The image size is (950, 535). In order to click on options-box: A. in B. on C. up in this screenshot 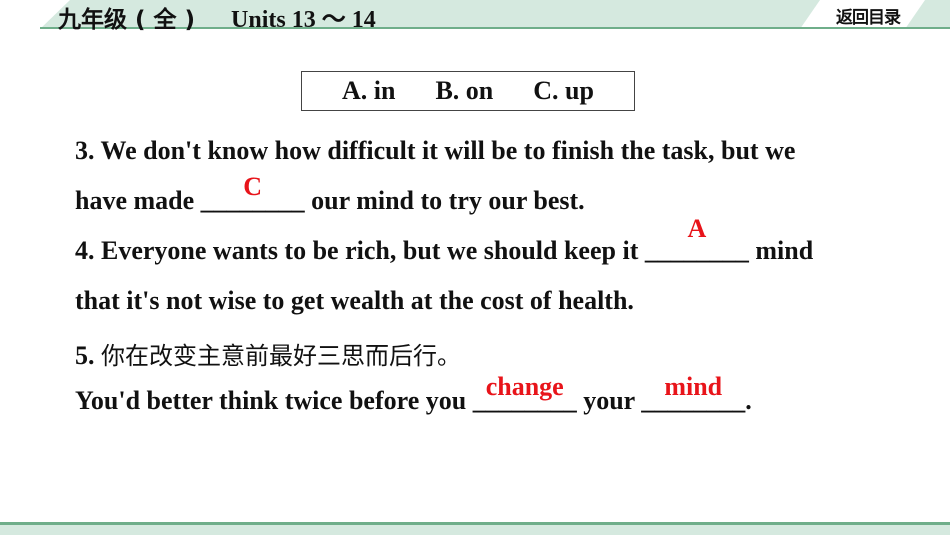, I will do `click(468, 91)`.